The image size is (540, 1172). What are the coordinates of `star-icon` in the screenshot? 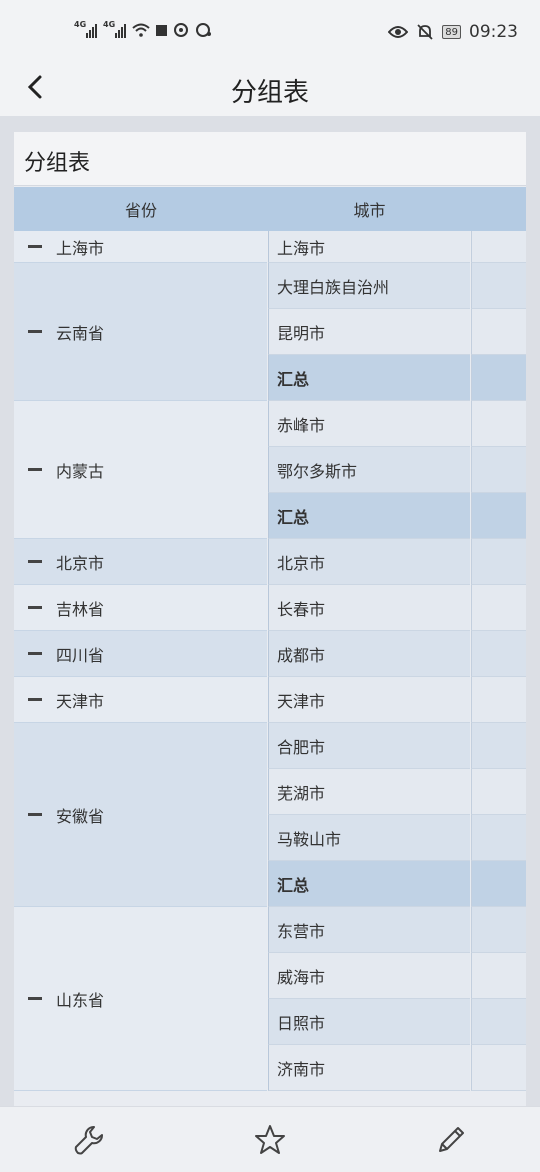 It's located at (270, 1140).